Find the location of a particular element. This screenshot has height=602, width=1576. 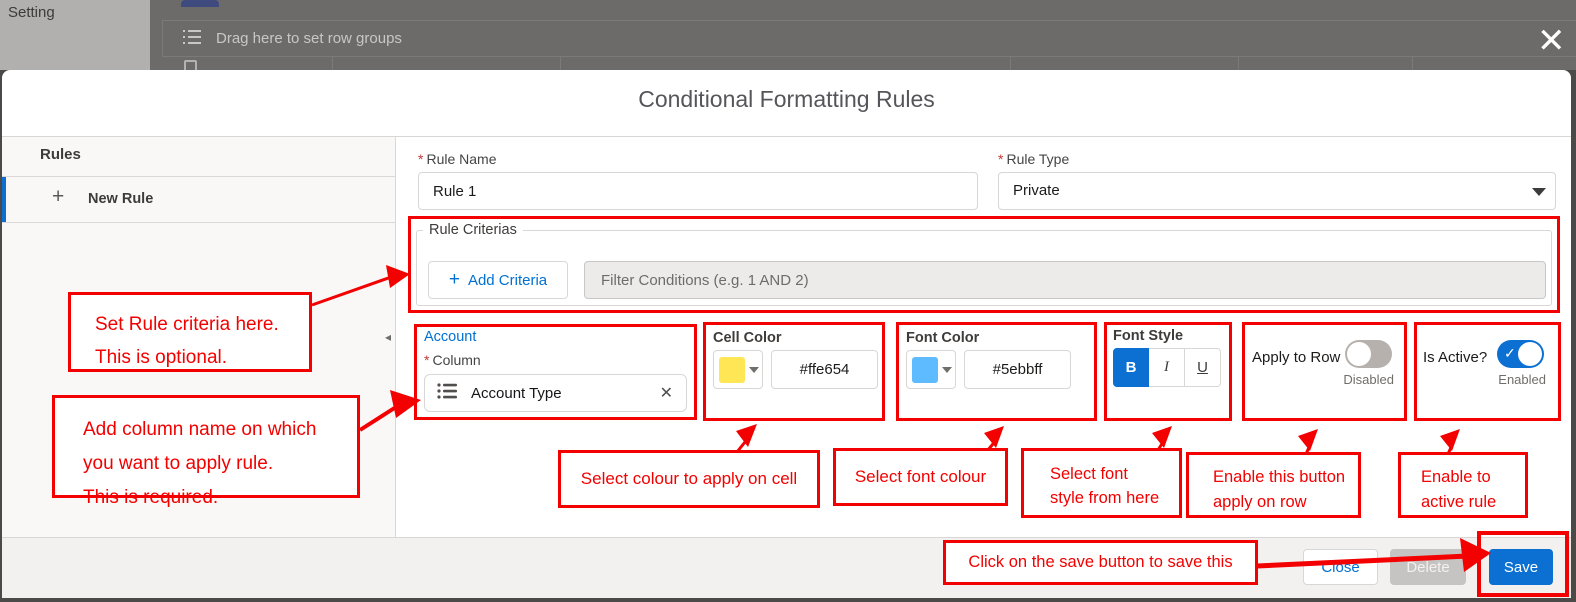

rule-type-select: Private is located at coordinates (1277, 191).